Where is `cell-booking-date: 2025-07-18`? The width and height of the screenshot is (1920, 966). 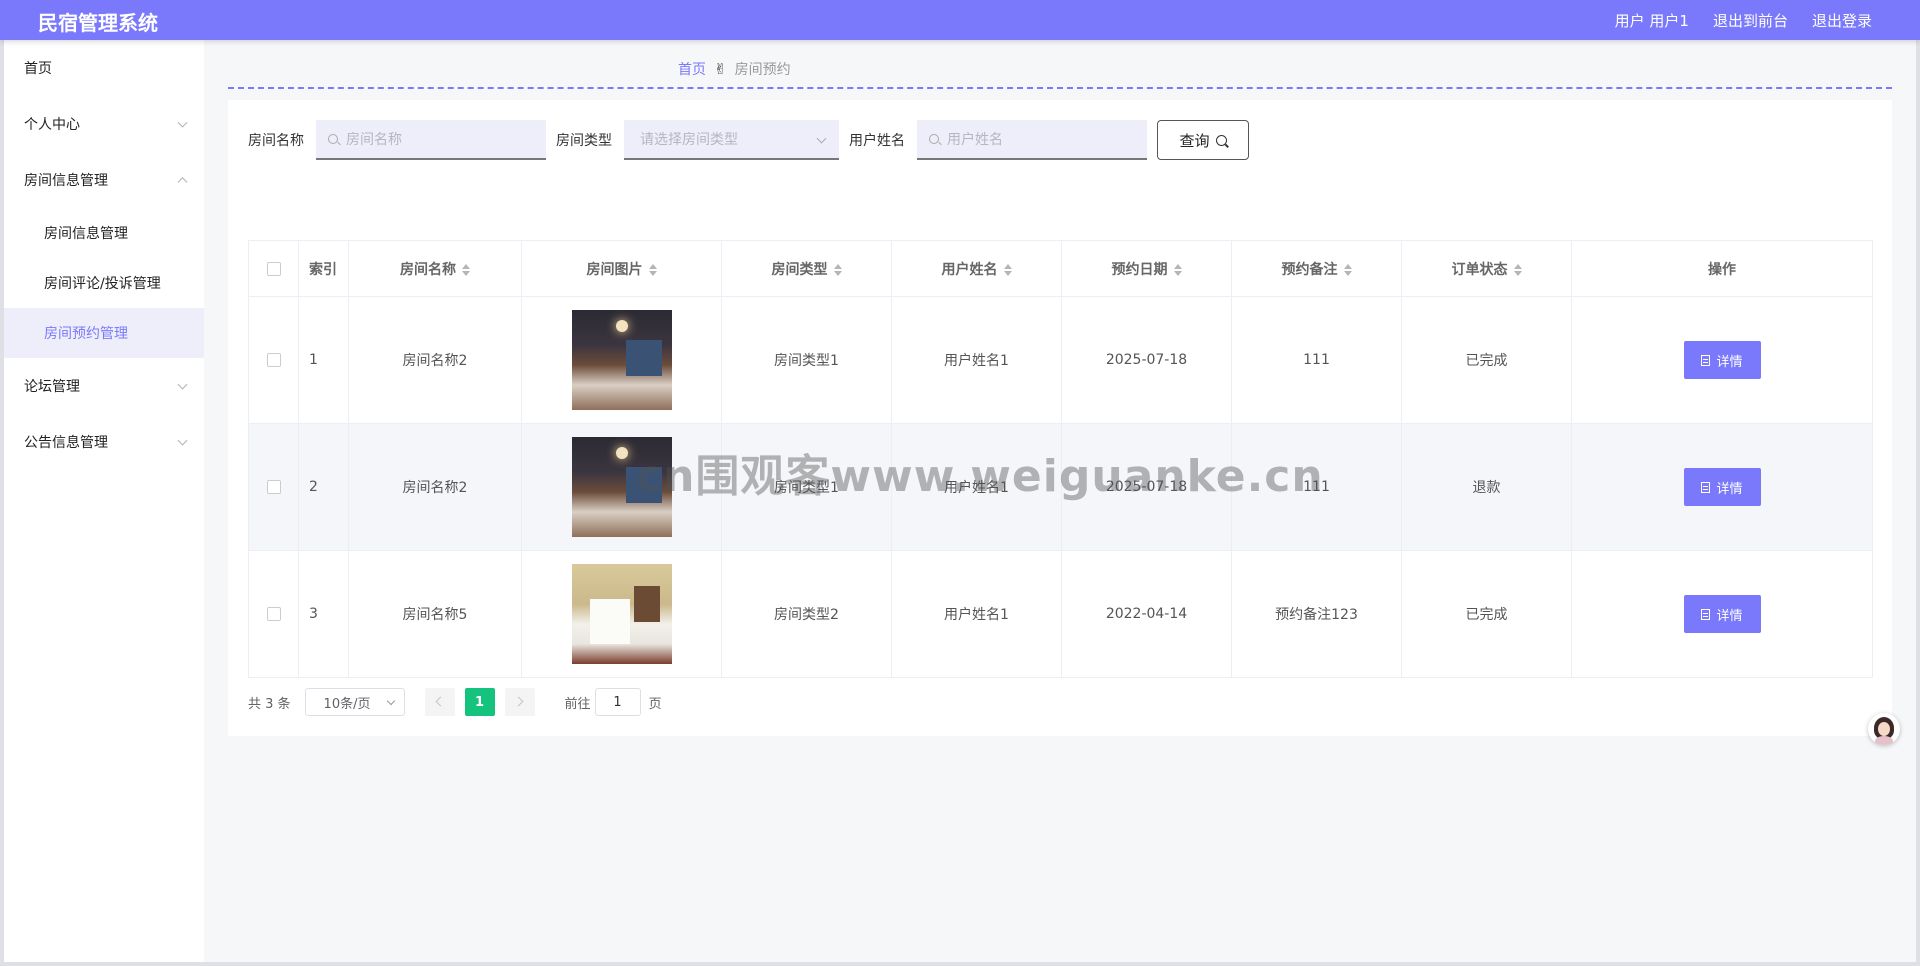
cell-booking-date: 2025-07-18 is located at coordinates (1146, 360).